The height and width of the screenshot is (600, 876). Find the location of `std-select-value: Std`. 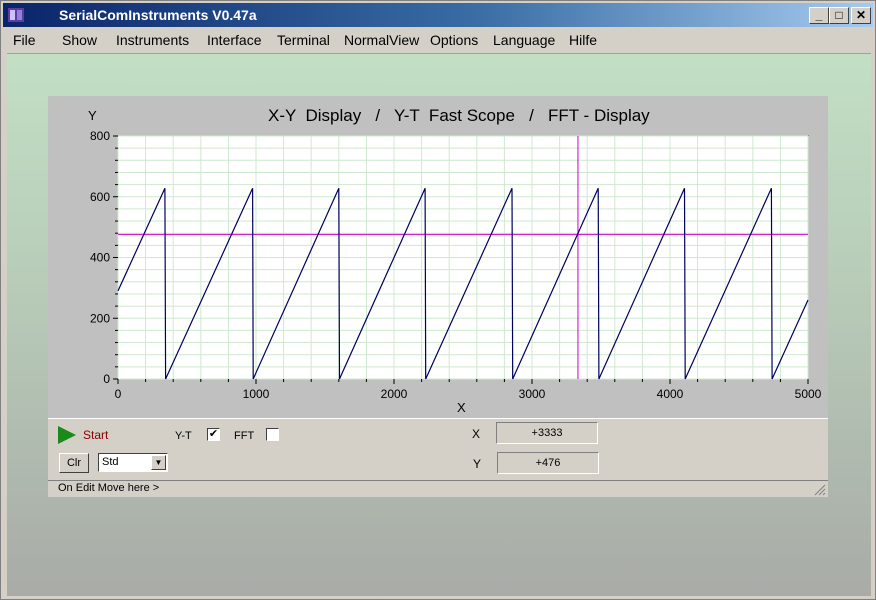

std-select-value: Std is located at coordinates (110, 462).